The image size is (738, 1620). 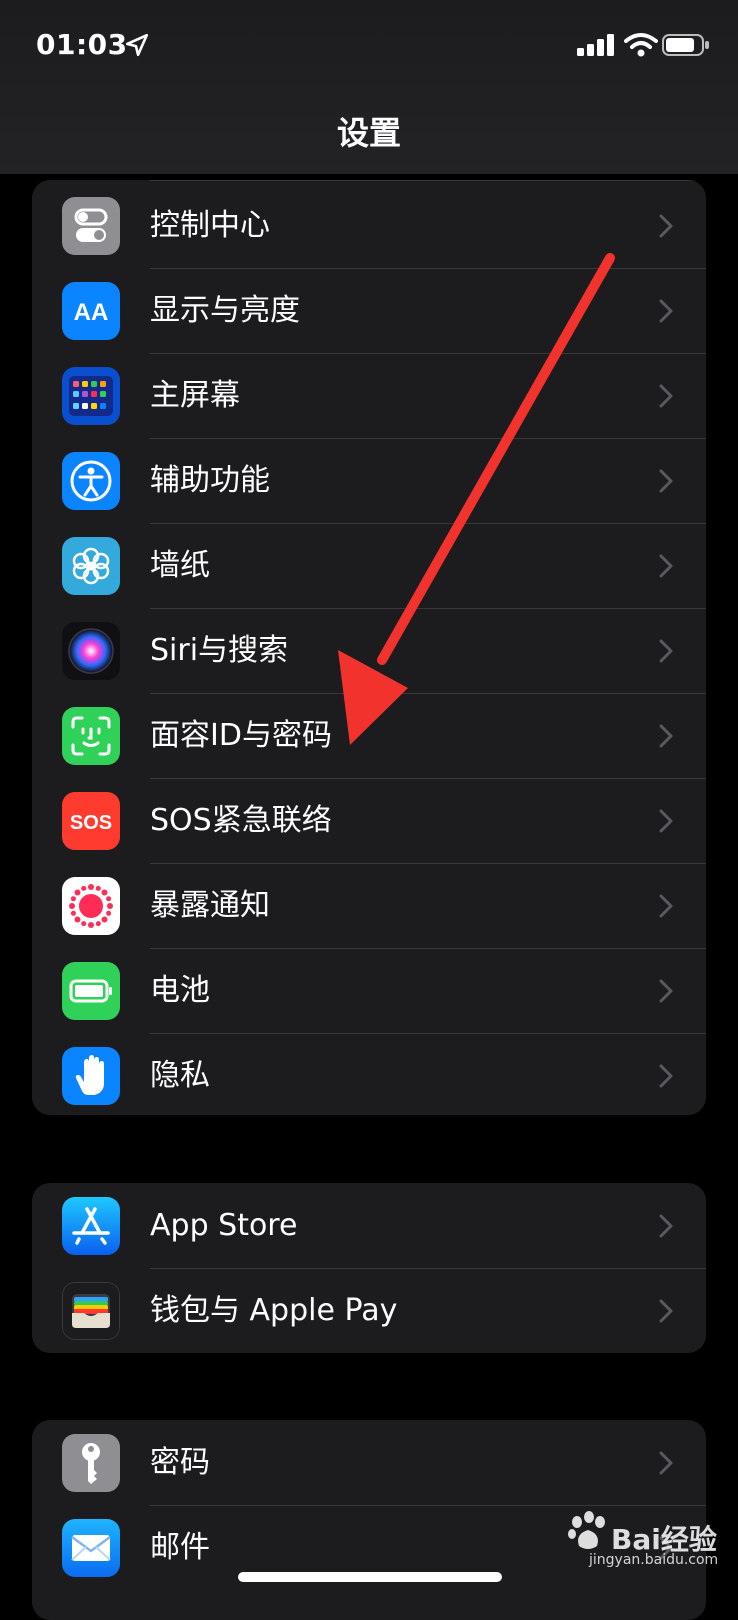 What do you see at coordinates (369, 906) in the screenshot?
I see `settings-row-exposure-notifications: 暴露通知` at bounding box center [369, 906].